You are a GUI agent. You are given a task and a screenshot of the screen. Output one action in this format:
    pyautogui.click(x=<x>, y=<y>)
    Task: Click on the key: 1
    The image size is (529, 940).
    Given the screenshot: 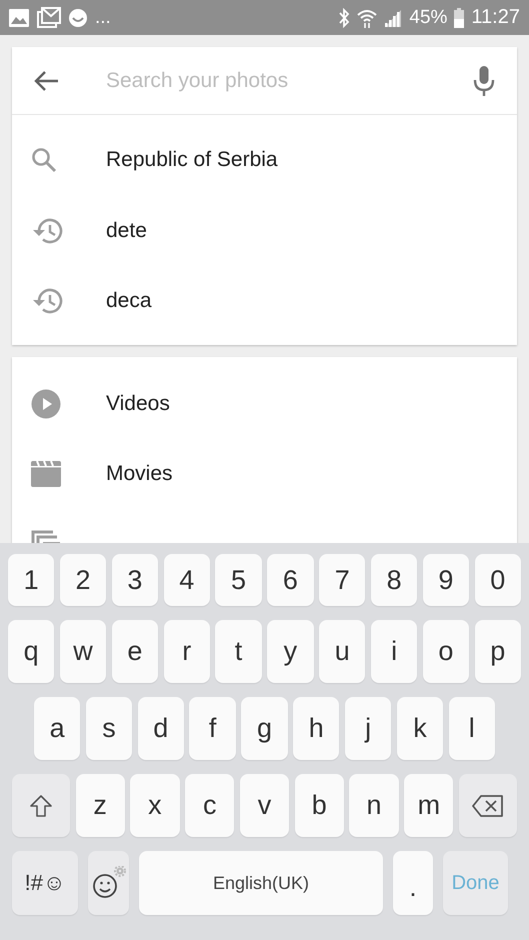 What is the action you would take?
    pyautogui.click(x=31, y=580)
    